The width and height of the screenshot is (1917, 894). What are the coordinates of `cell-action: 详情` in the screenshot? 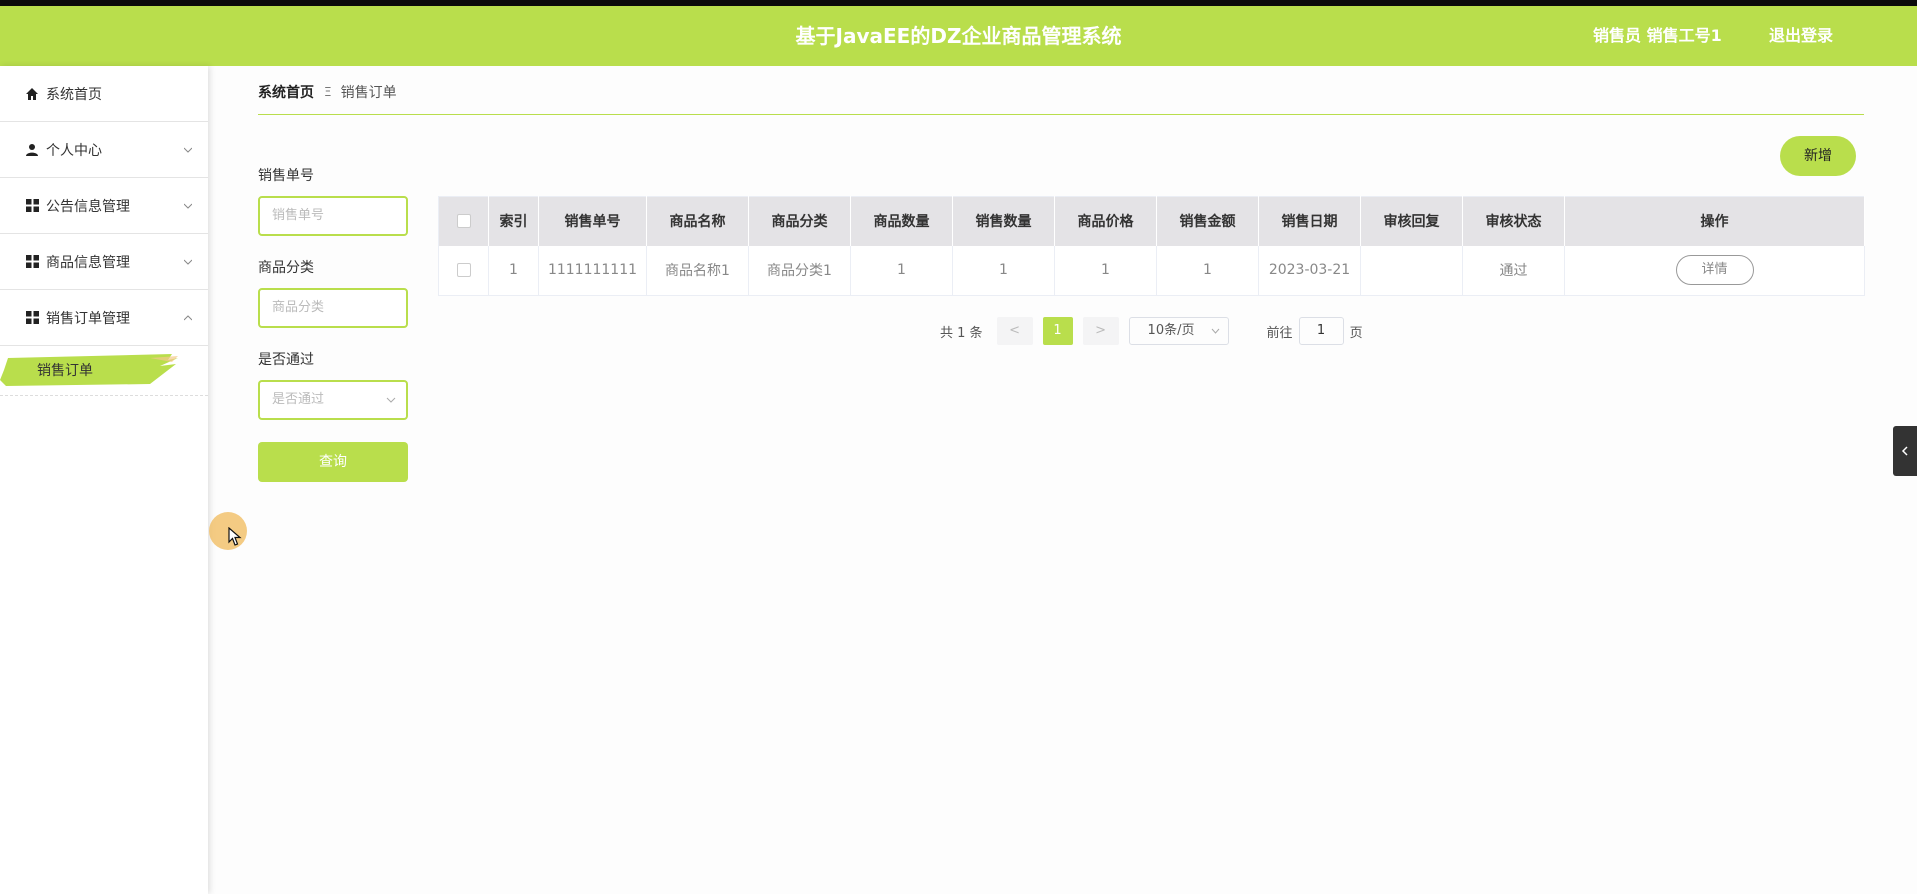 It's located at (1714, 270).